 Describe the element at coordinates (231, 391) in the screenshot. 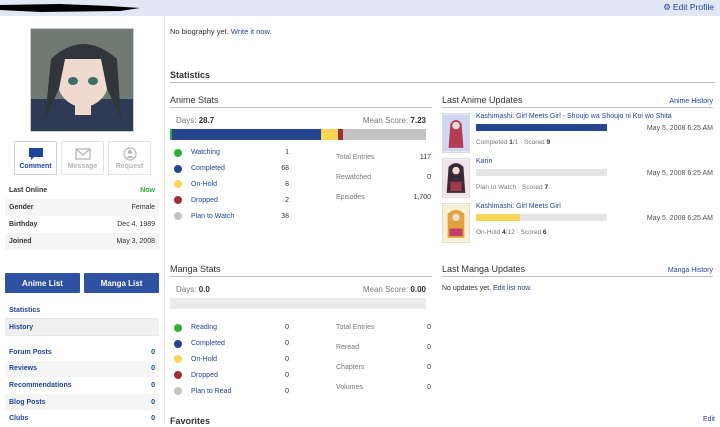

I see `legend-plan-to-read: Plan to Read 0` at that location.